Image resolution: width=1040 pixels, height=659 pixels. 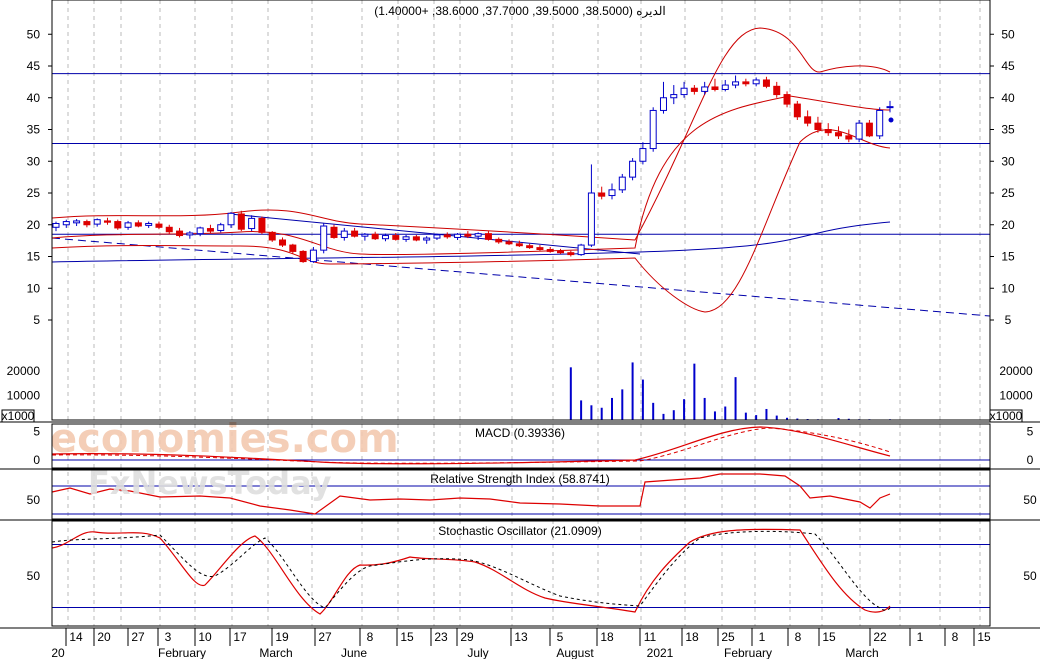 What do you see at coordinates (34, 193) in the screenshot?
I see `price-tick-left: 25` at bounding box center [34, 193].